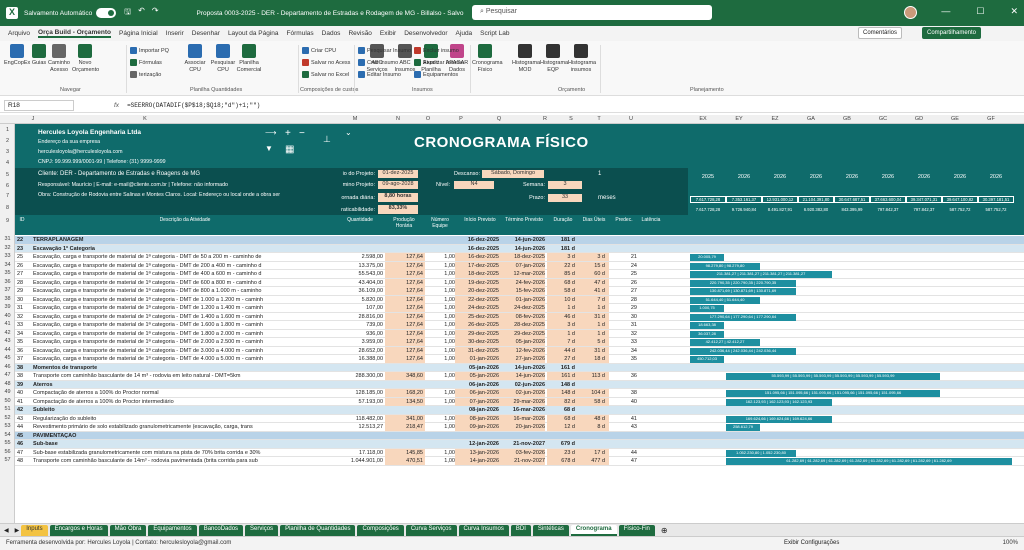 The width and height of the screenshot is (1024, 550). What do you see at coordinates (384, 50) in the screenshot?
I see `ribbon-small-button: Pesquisar Insumo` at bounding box center [384, 50].